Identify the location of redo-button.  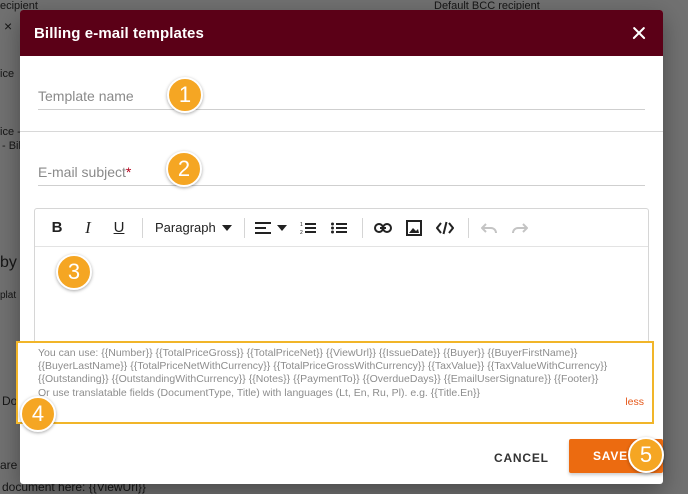
(520, 228).